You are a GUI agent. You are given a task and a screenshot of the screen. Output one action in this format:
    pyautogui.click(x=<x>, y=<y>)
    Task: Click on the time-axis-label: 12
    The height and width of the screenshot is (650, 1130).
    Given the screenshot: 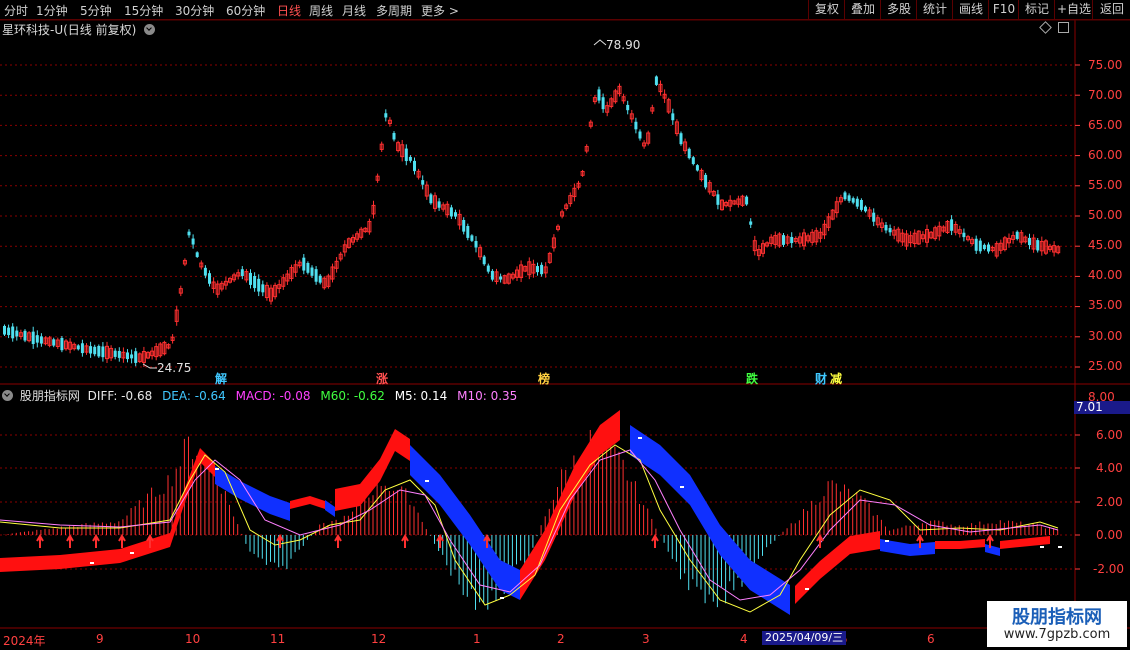 What is the action you would take?
    pyautogui.click(x=379, y=639)
    